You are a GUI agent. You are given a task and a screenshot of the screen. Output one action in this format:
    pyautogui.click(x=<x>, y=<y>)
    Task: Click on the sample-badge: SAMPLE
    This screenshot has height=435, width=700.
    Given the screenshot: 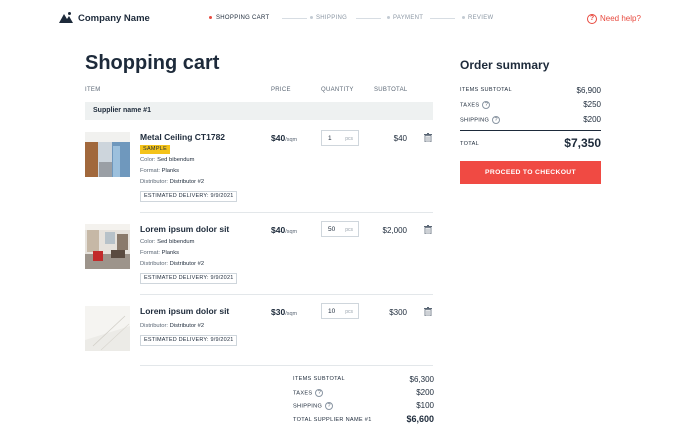 What is the action you would take?
    pyautogui.click(x=155, y=149)
    